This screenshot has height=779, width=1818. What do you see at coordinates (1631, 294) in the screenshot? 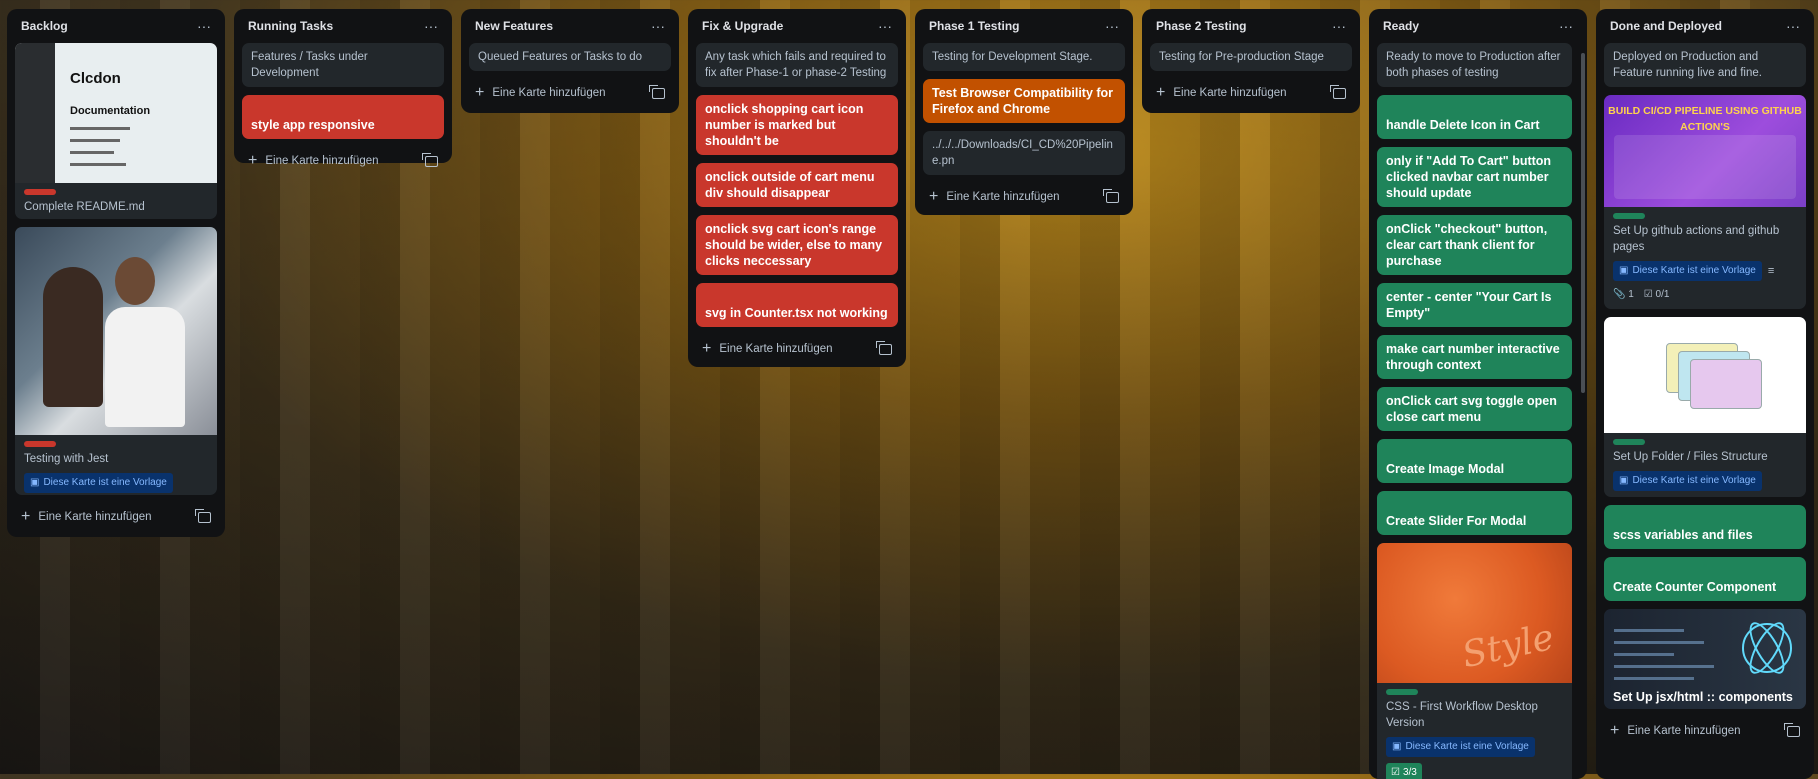
I see `attachment-count: 1` at bounding box center [1631, 294].